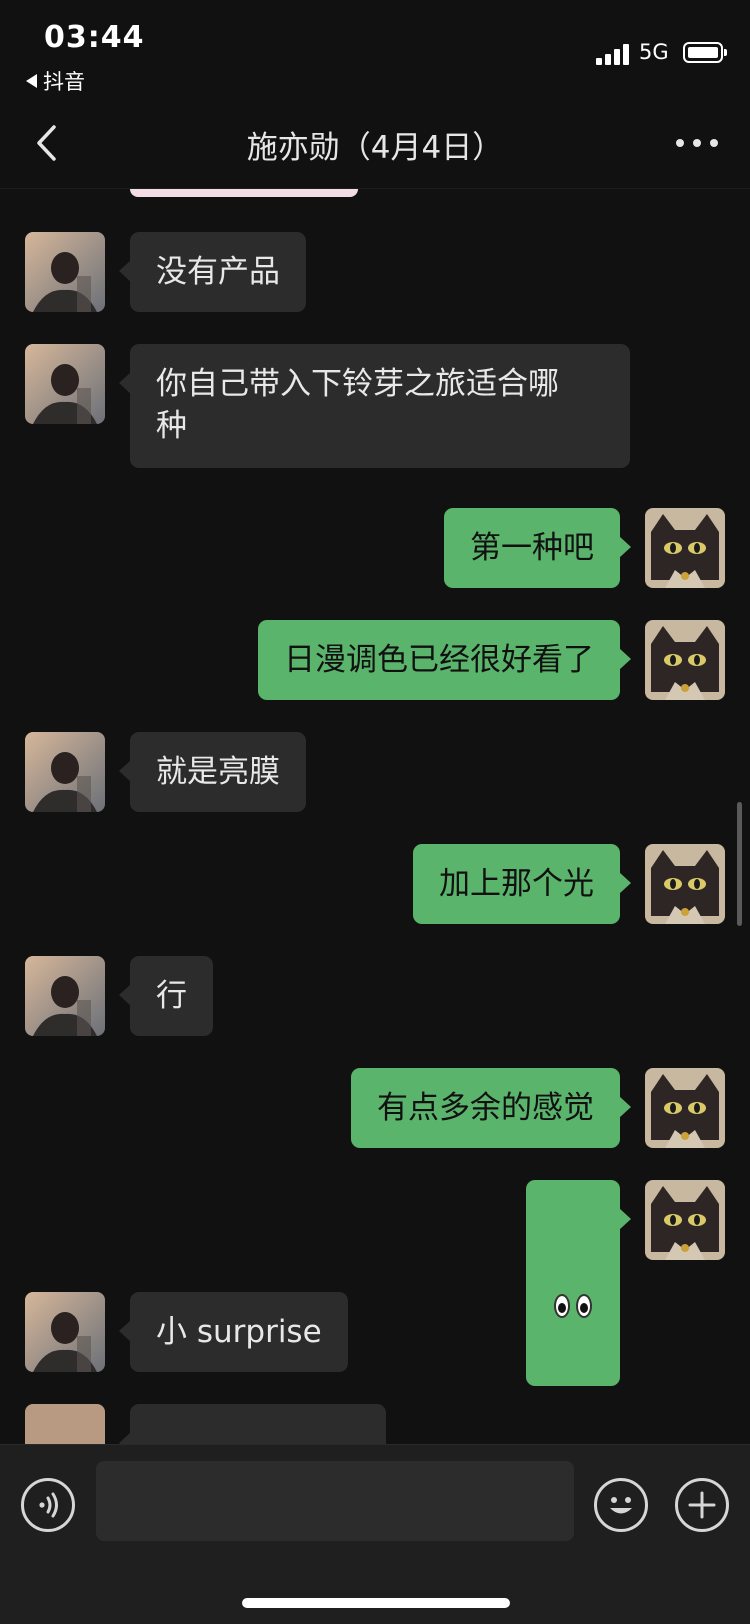 The image size is (750, 1624). Describe the element at coordinates (48, 1505) in the screenshot. I see `voice-icon` at that location.